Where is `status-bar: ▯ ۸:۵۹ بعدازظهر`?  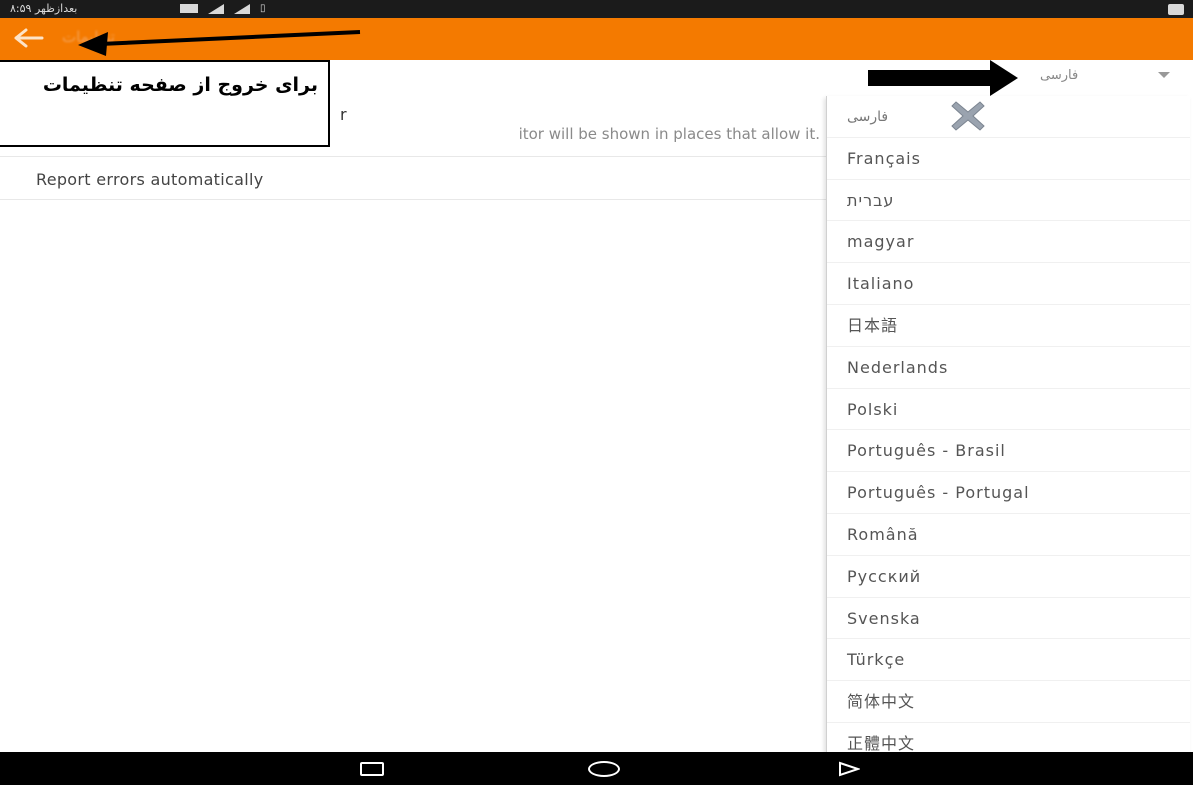 status-bar: ▯ ۸:۵۹ بعدازظهر is located at coordinates (596, 9).